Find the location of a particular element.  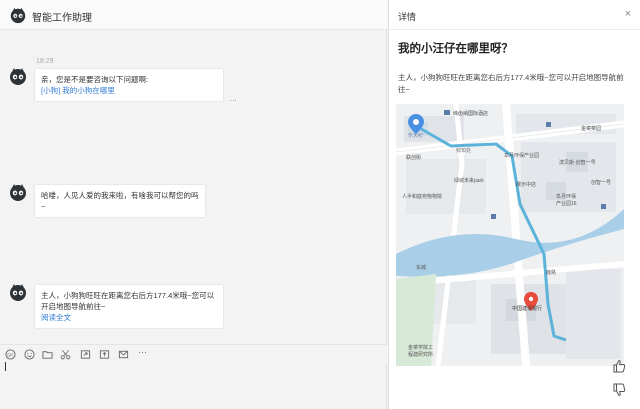

message-text: 哈喽，人见人爱的我来啦，有啥我可以帮您的吗~ is located at coordinates (120, 201).